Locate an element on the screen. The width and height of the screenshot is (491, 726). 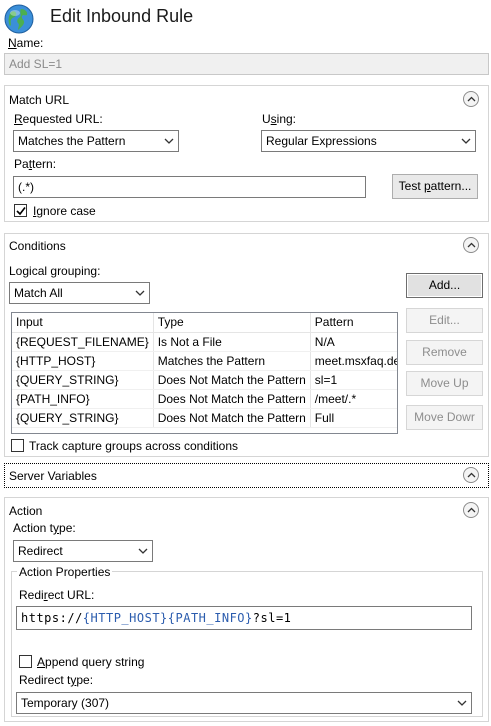
table-header-row: Input Type Pattern is located at coordinates (204, 323).